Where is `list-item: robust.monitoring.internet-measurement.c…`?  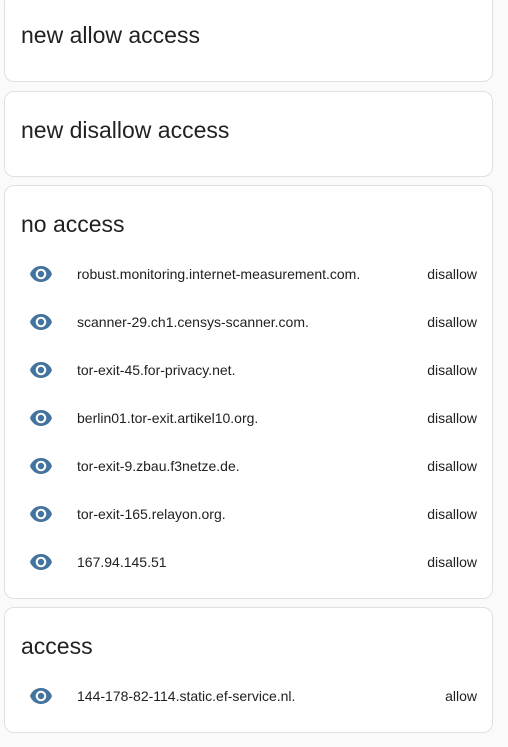 list-item: robust.monitoring.internet-measurement.c… is located at coordinates (248, 274).